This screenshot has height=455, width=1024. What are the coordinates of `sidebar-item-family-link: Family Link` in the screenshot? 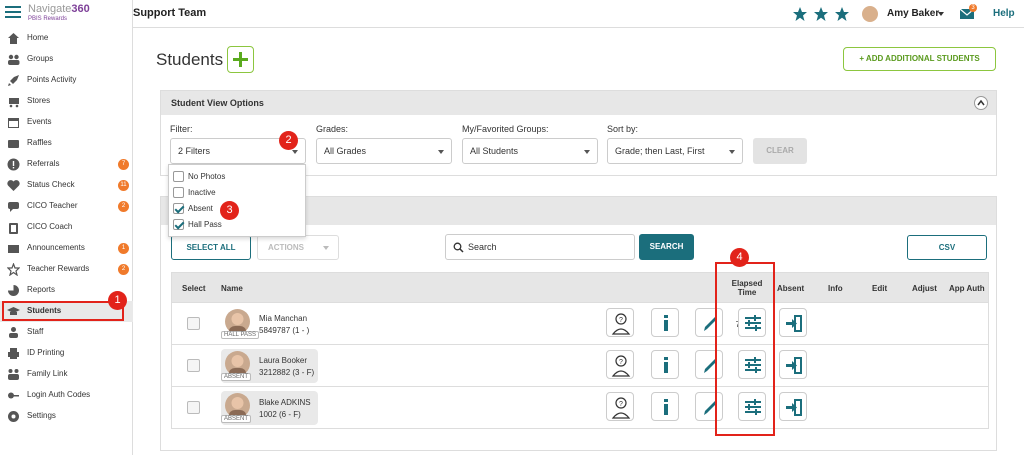 It's located at (66, 374).